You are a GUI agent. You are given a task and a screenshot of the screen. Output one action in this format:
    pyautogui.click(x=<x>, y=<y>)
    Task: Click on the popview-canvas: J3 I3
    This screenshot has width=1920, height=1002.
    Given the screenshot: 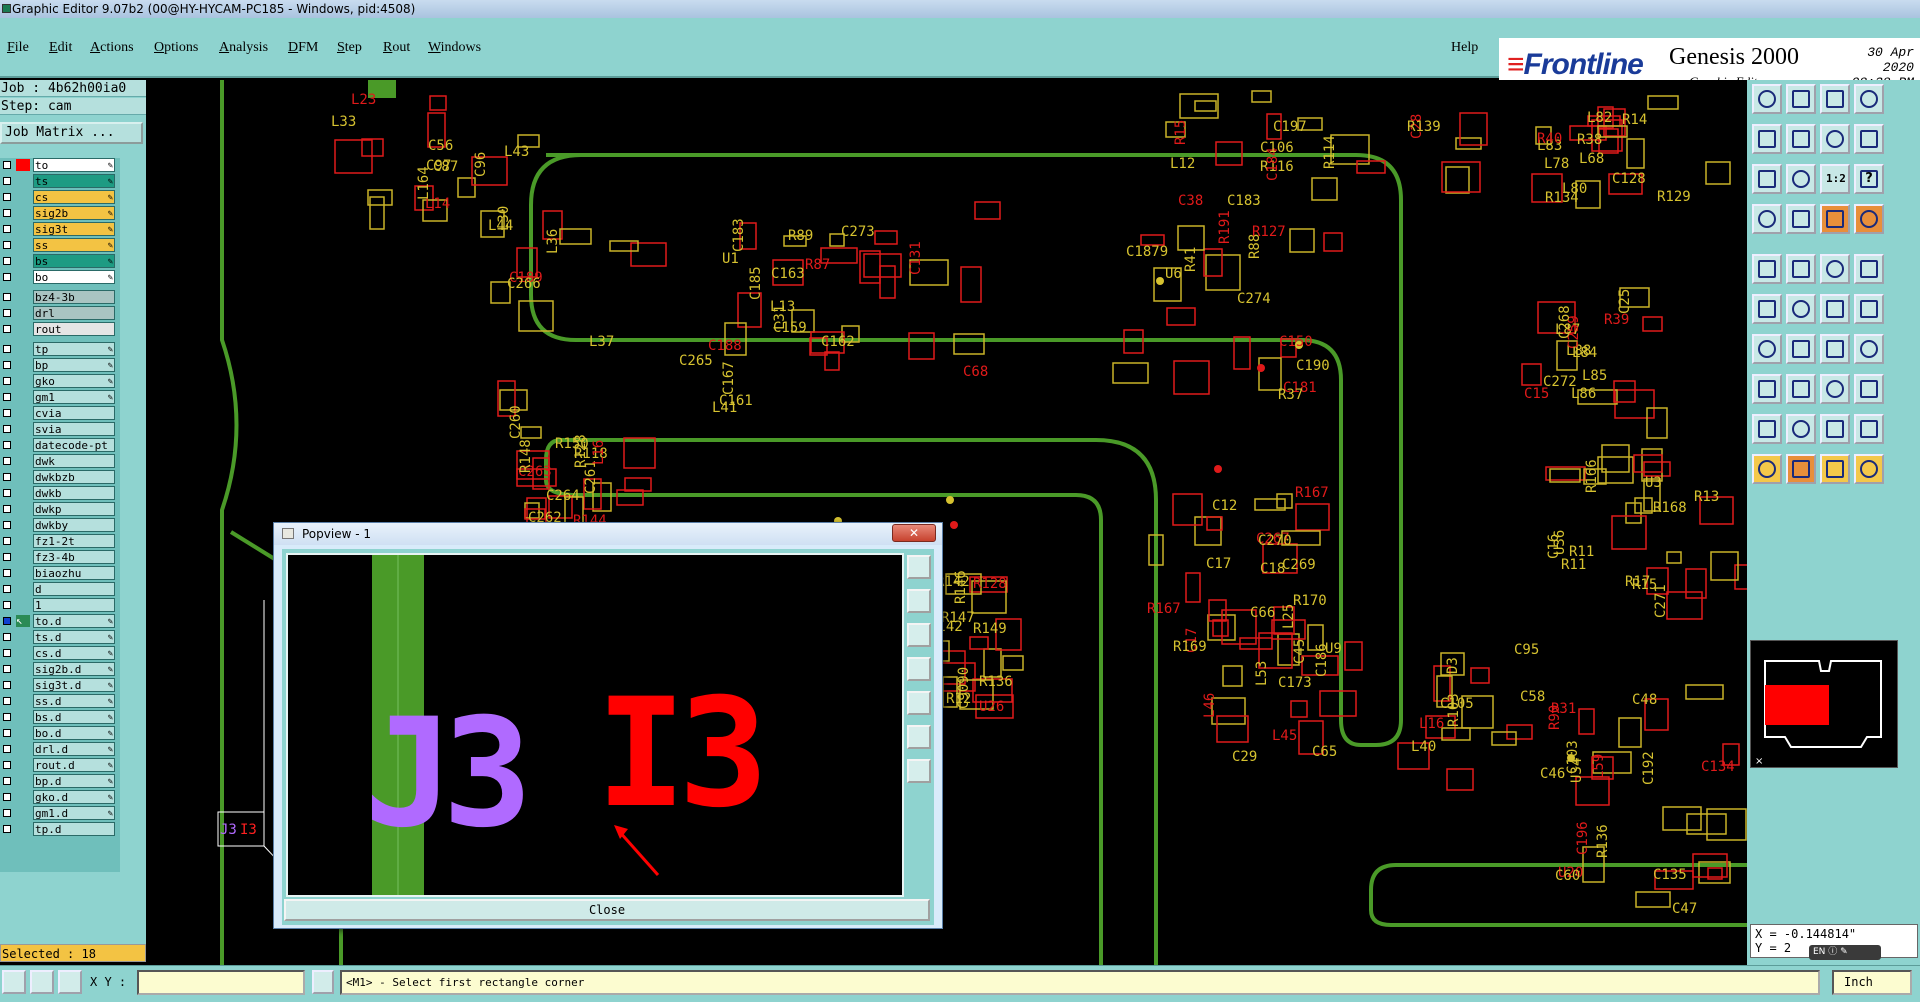 What is the action you would take?
    pyautogui.click(x=595, y=725)
    